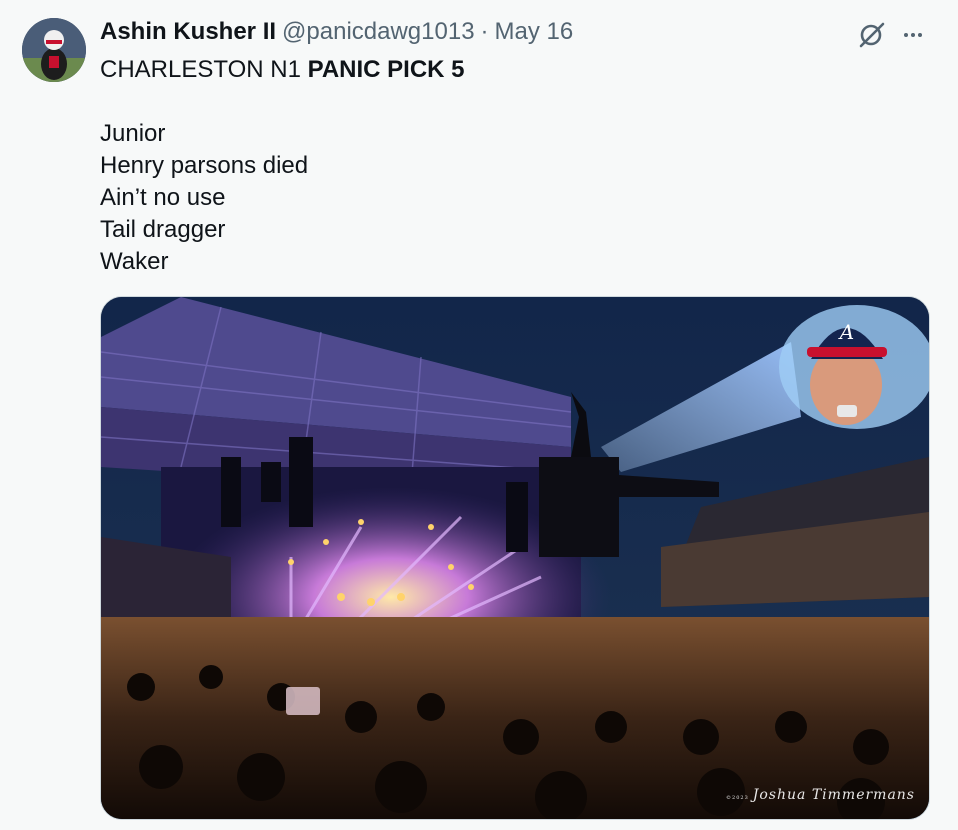 This screenshot has width=958, height=830. I want to click on tweet-header: Ashin Kusher II @panicdawg1013 · May 16, so click(336, 32).